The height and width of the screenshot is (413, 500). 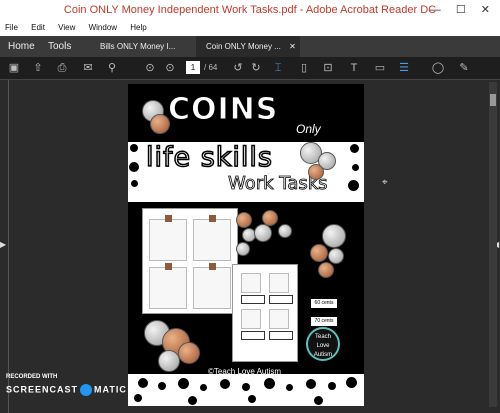 I want to click on worksheet-preview-left, so click(x=190, y=261).